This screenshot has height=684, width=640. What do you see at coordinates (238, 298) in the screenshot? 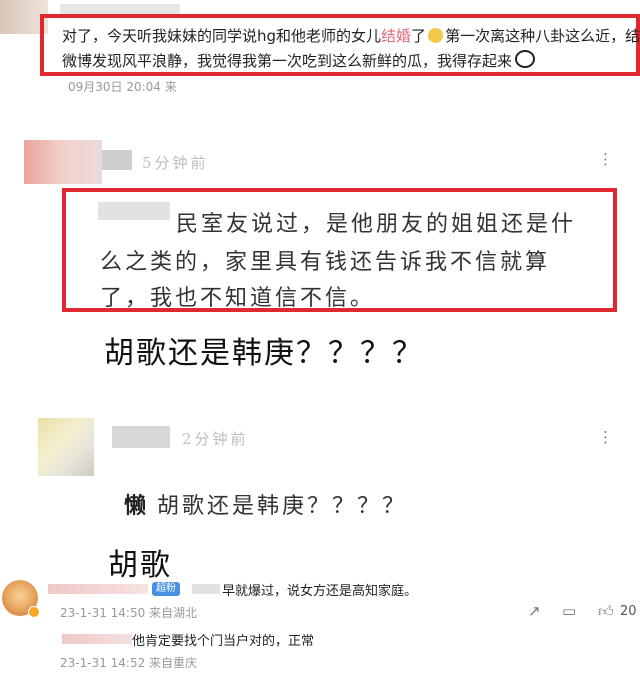
I see `comment2-quote-line3: 了，我也不知道信不信。` at bounding box center [238, 298].